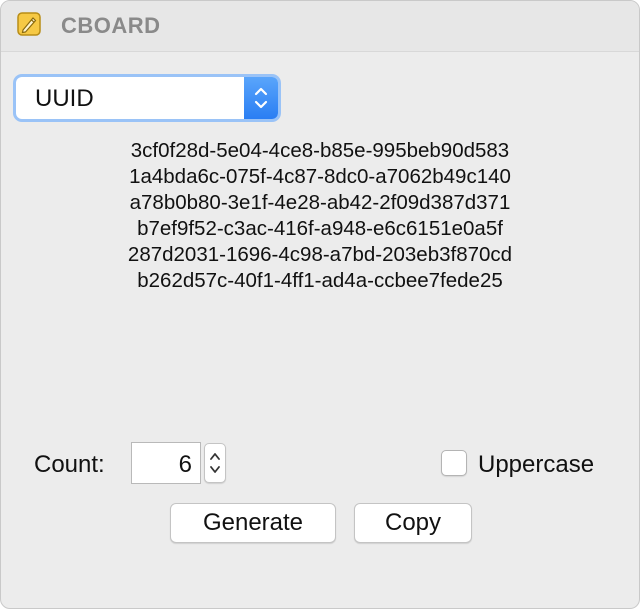 This screenshot has height=609, width=640. What do you see at coordinates (147, 98) in the screenshot?
I see `generator-type-select: UUID` at bounding box center [147, 98].